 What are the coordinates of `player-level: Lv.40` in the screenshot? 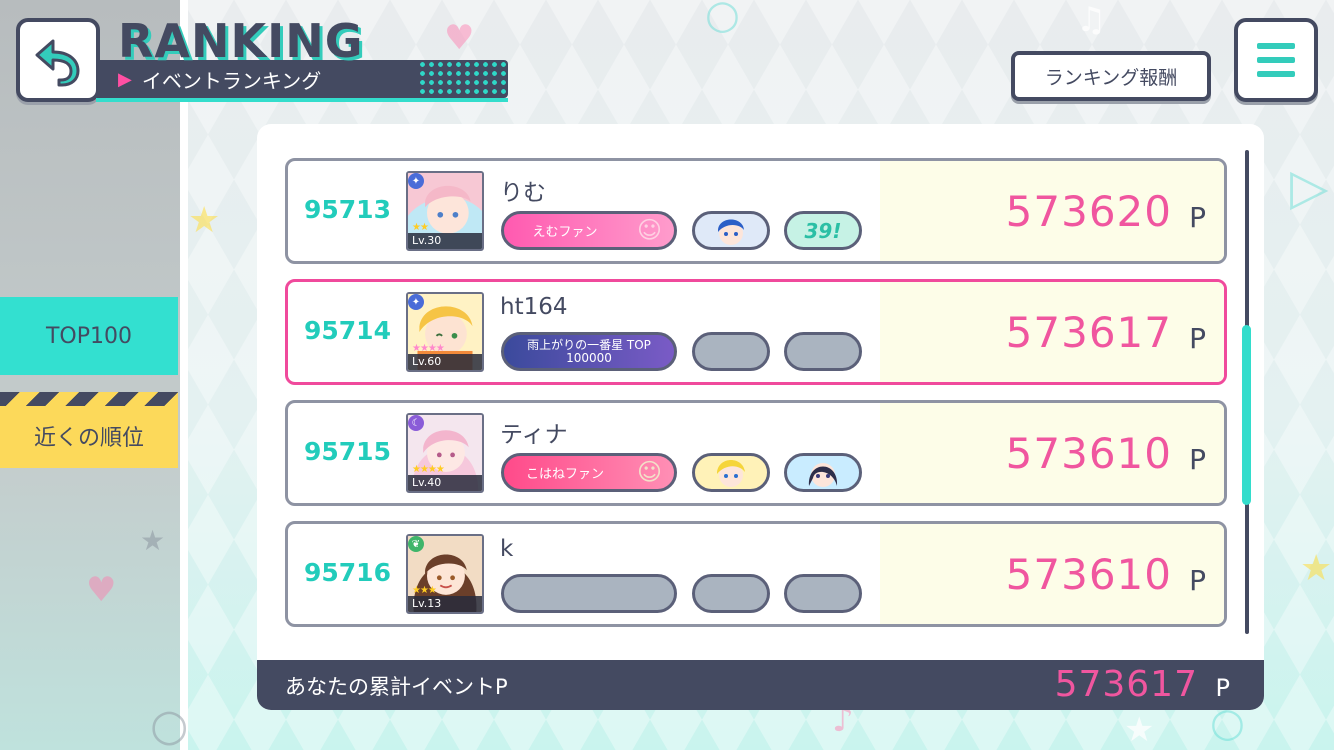 It's located at (445, 483).